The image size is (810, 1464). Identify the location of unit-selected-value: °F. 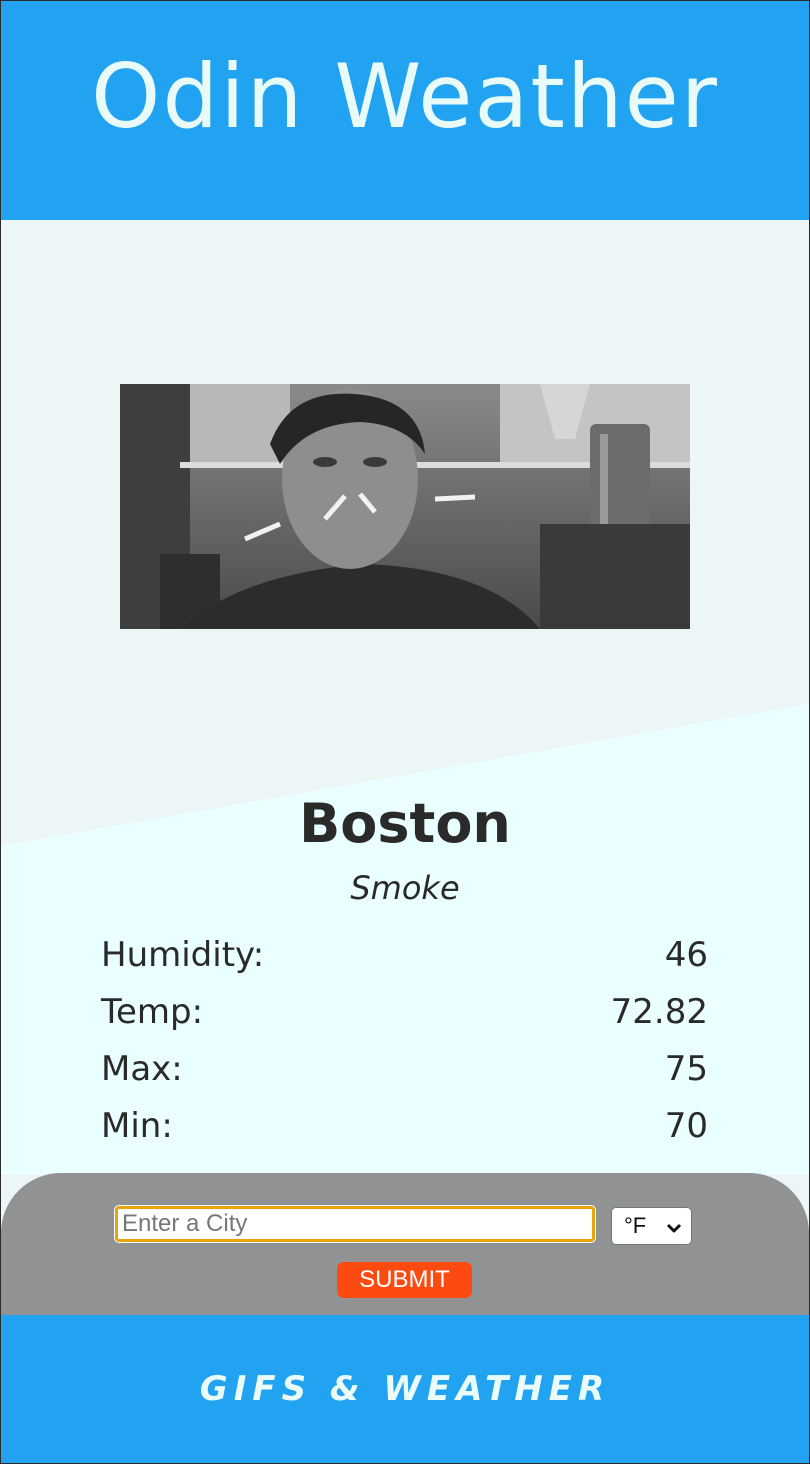
(635, 1225).